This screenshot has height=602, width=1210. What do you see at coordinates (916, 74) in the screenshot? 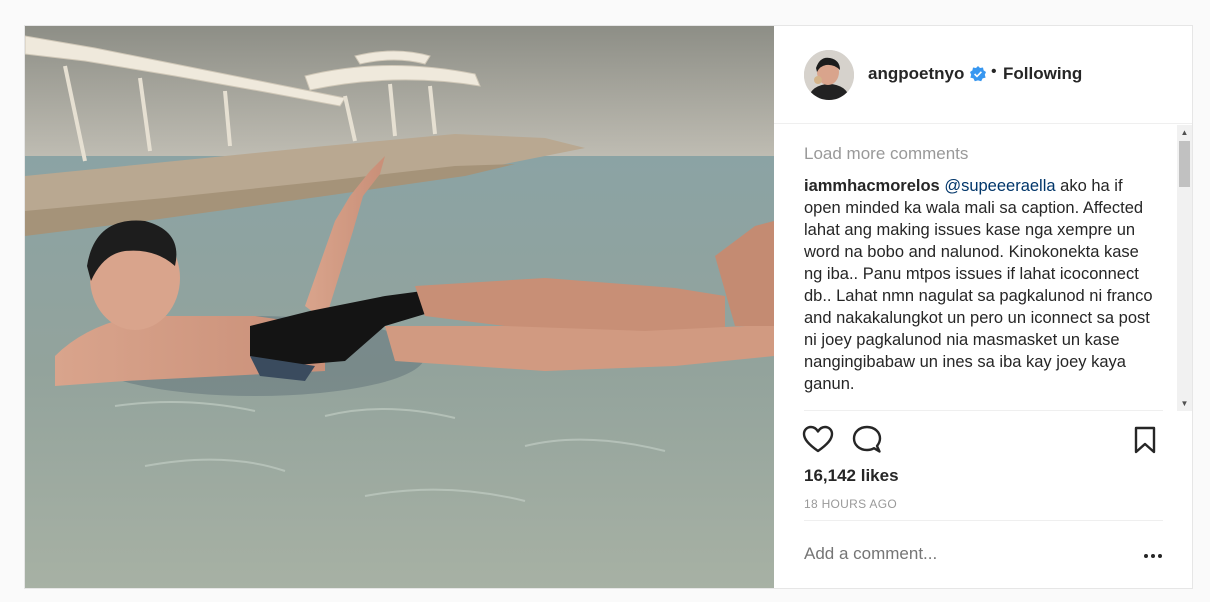
I see `username-link: angpoetnyo` at bounding box center [916, 74].